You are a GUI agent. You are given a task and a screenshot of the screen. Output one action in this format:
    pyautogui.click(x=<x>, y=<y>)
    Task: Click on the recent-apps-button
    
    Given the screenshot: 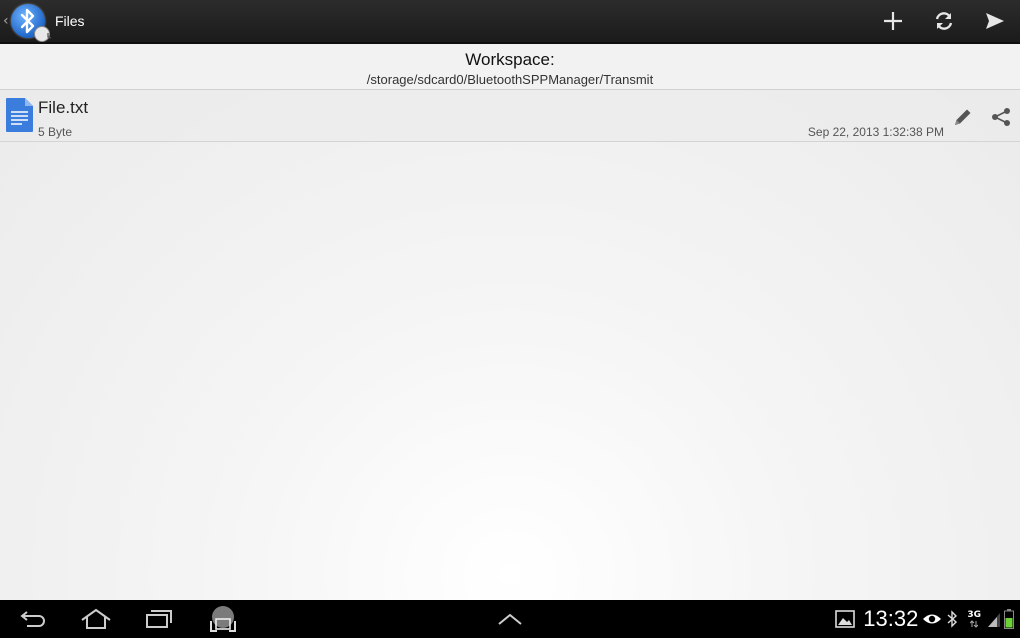 What is the action you would take?
    pyautogui.click(x=159, y=619)
    